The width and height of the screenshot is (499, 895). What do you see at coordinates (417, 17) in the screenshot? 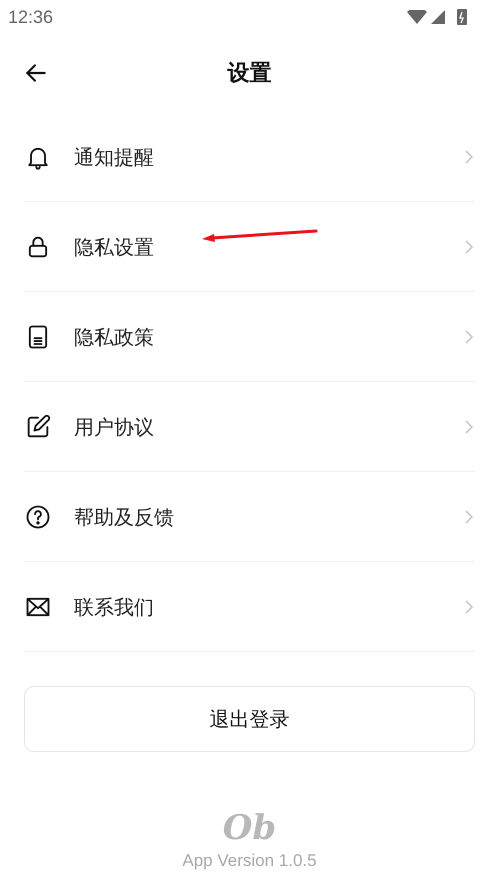
I see `wifi-icon` at bounding box center [417, 17].